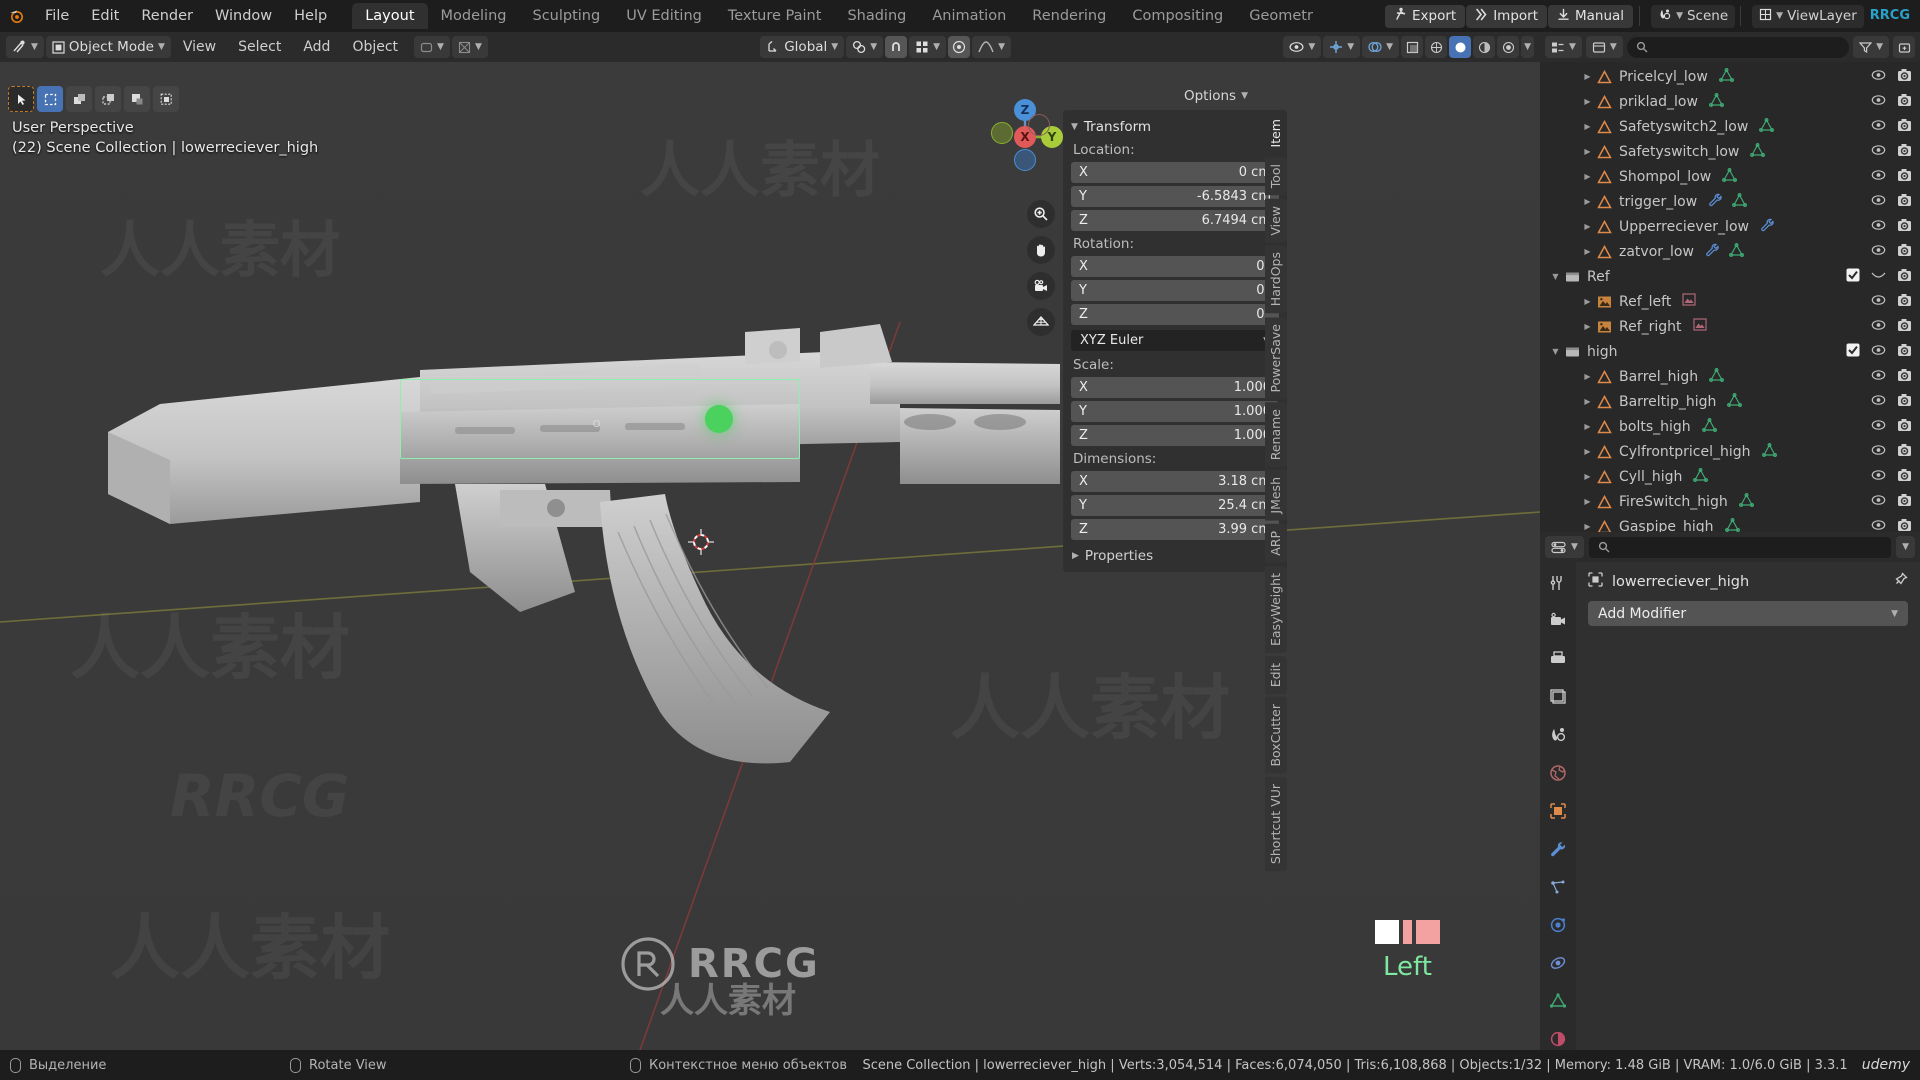  Describe the element at coordinates (1871, 47) in the screenshot. I see `outliner-filter-button: ▼` at that location.